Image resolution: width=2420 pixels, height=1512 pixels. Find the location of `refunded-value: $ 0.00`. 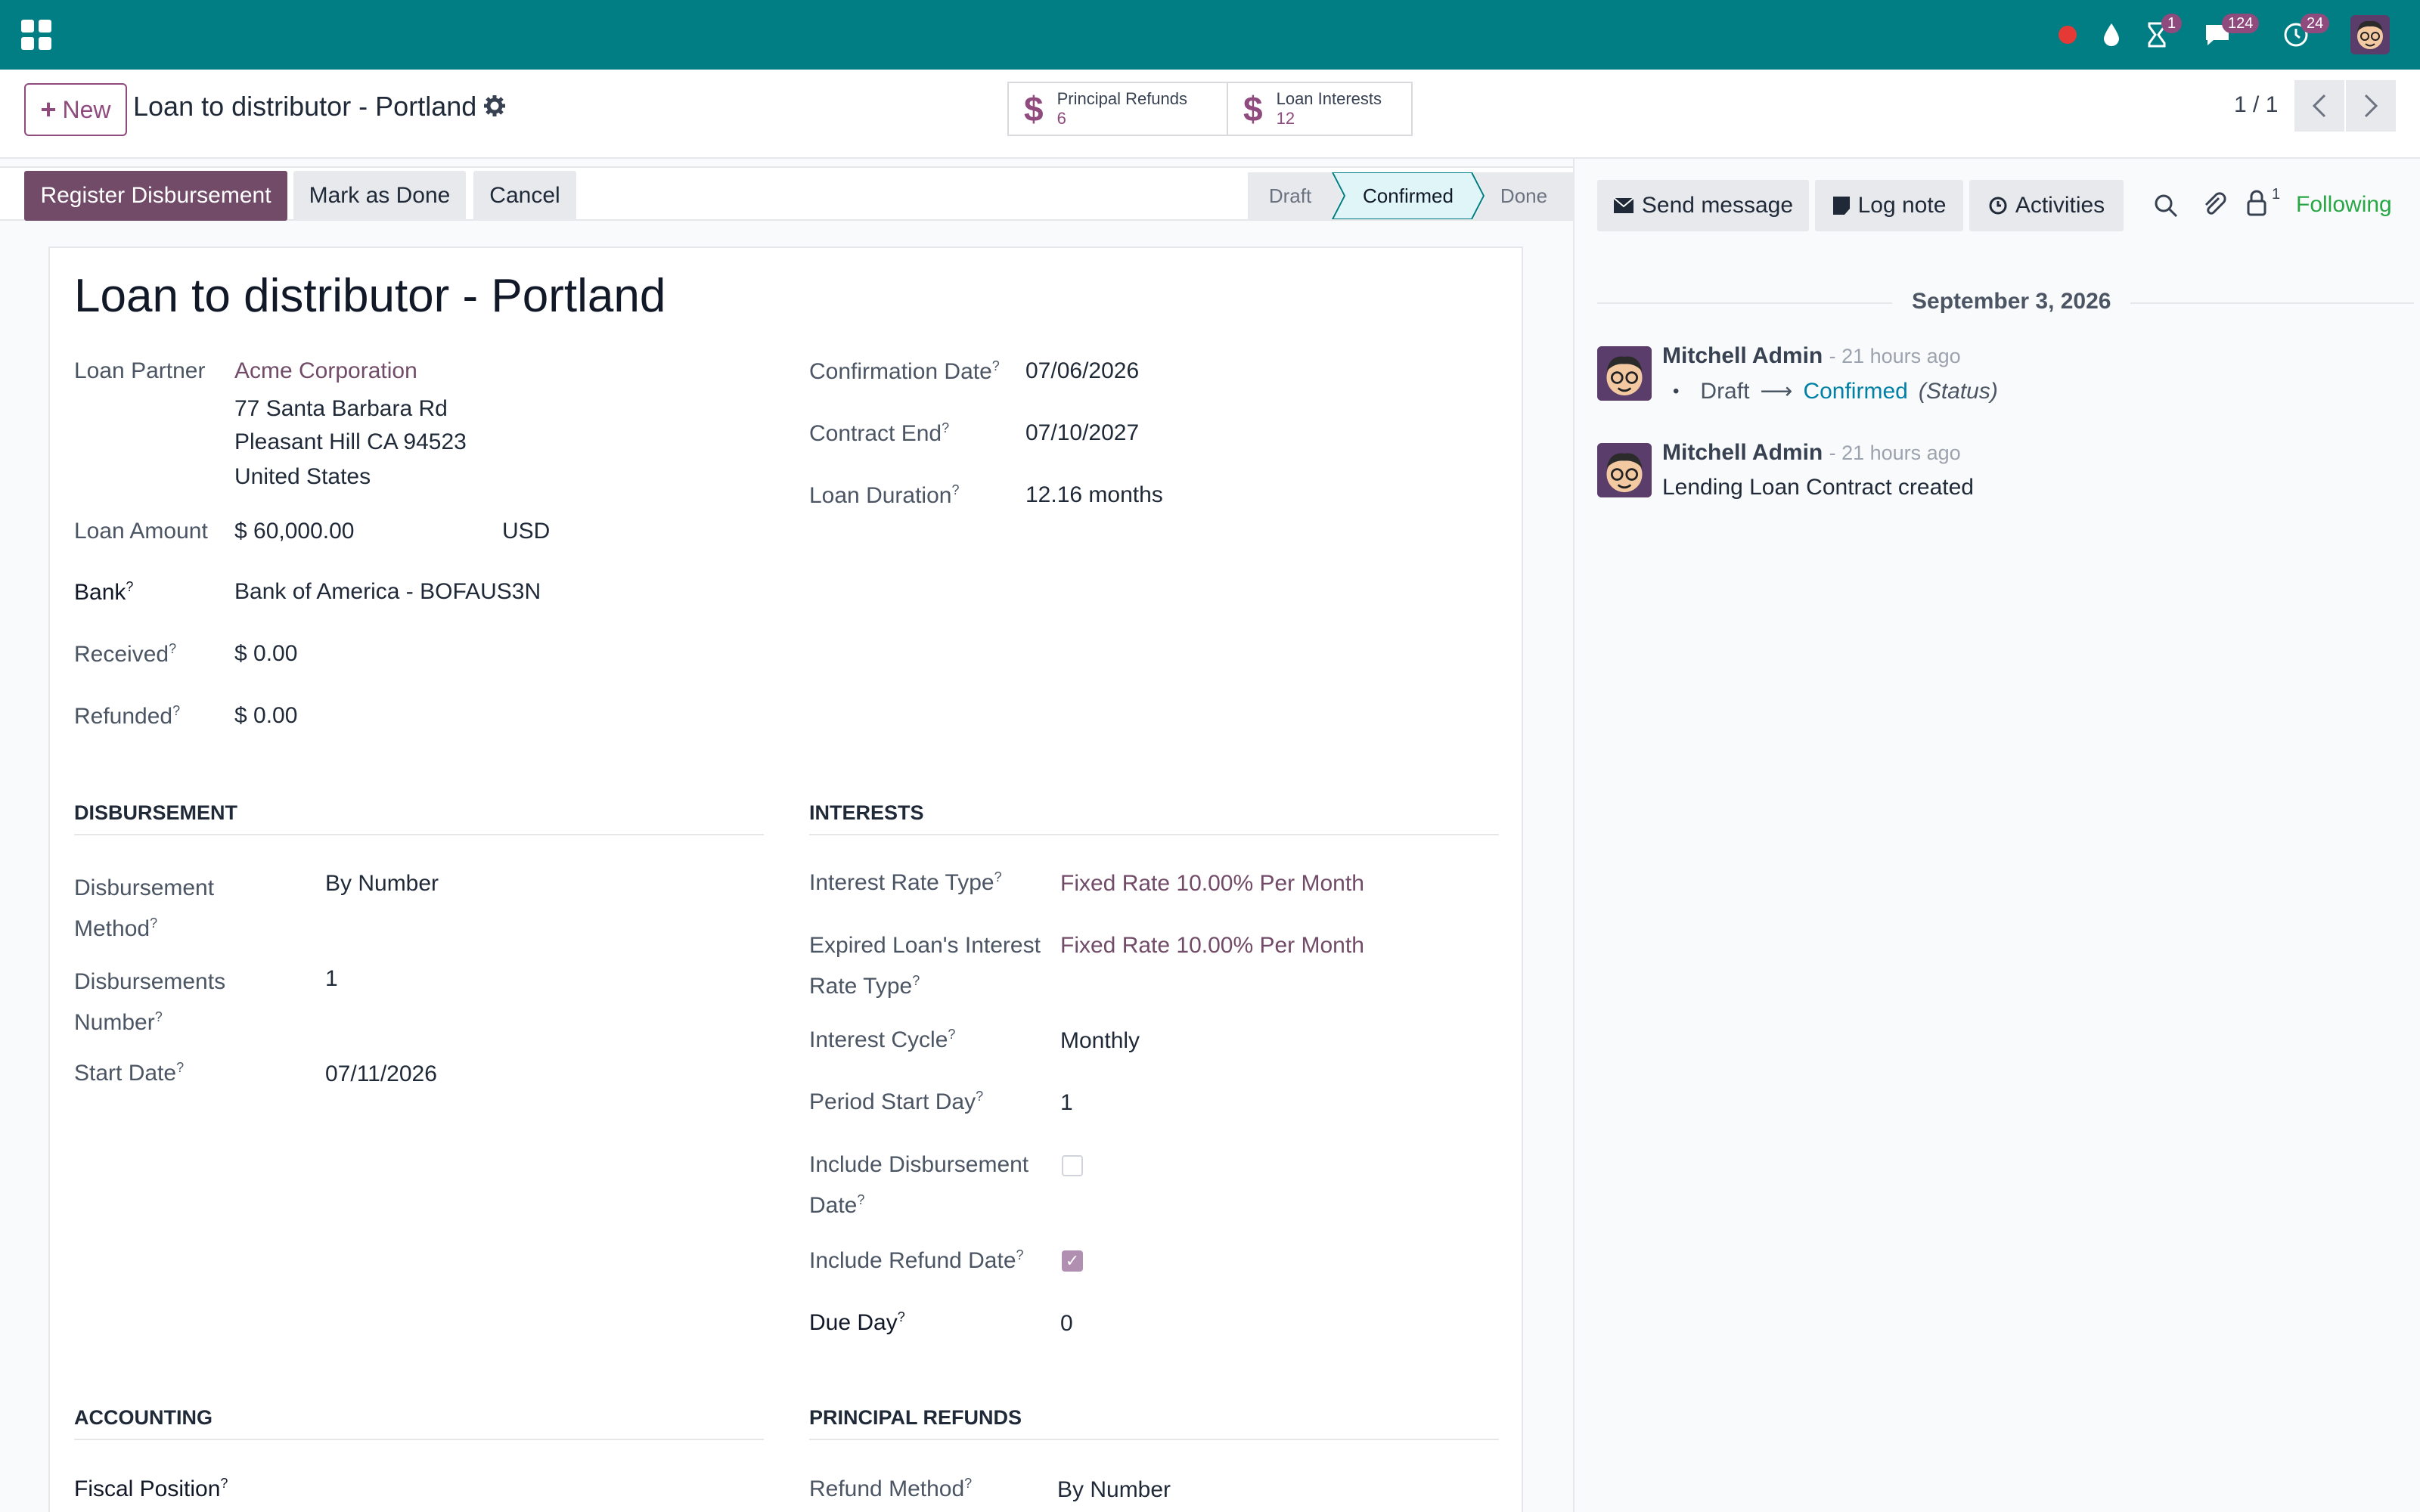

refunded-value: $ 0.00 is located at coordinates (266, 715).